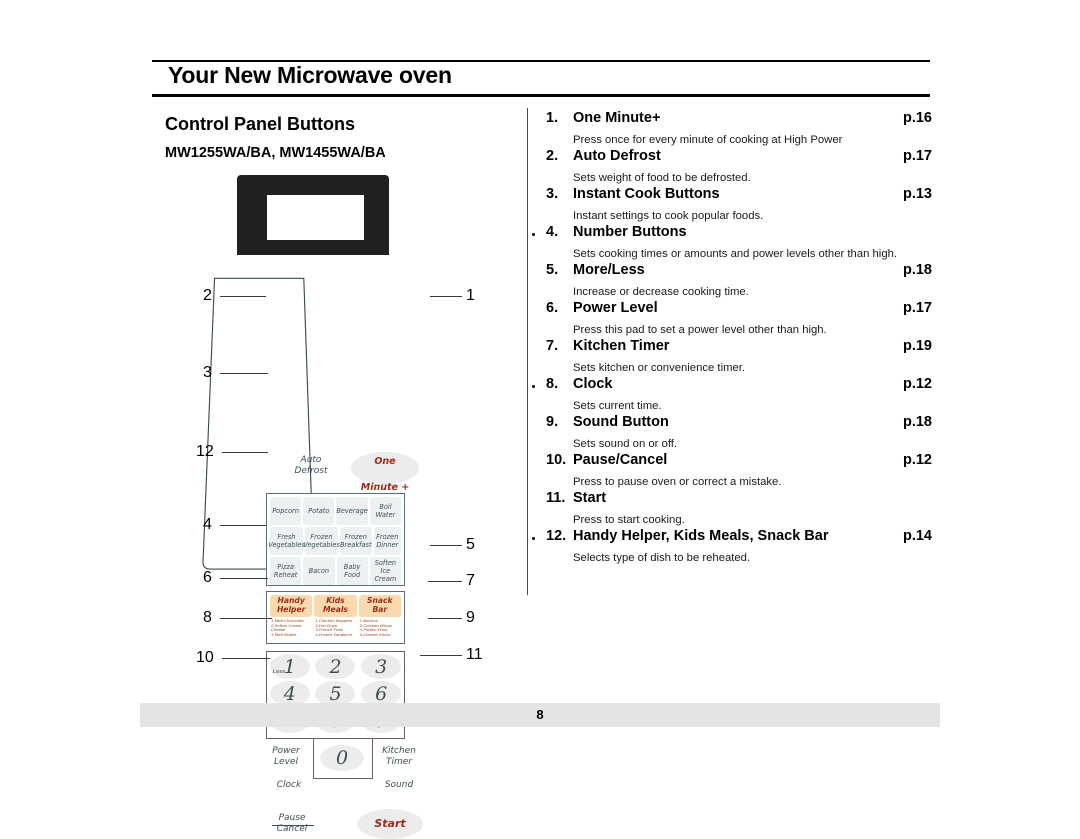 This screenshot has height=839, width=1080. Describe the element at coordinates (661, 292) in the screenshot. I see `list-item-description: Increase or decrease cooking time.` at that location.